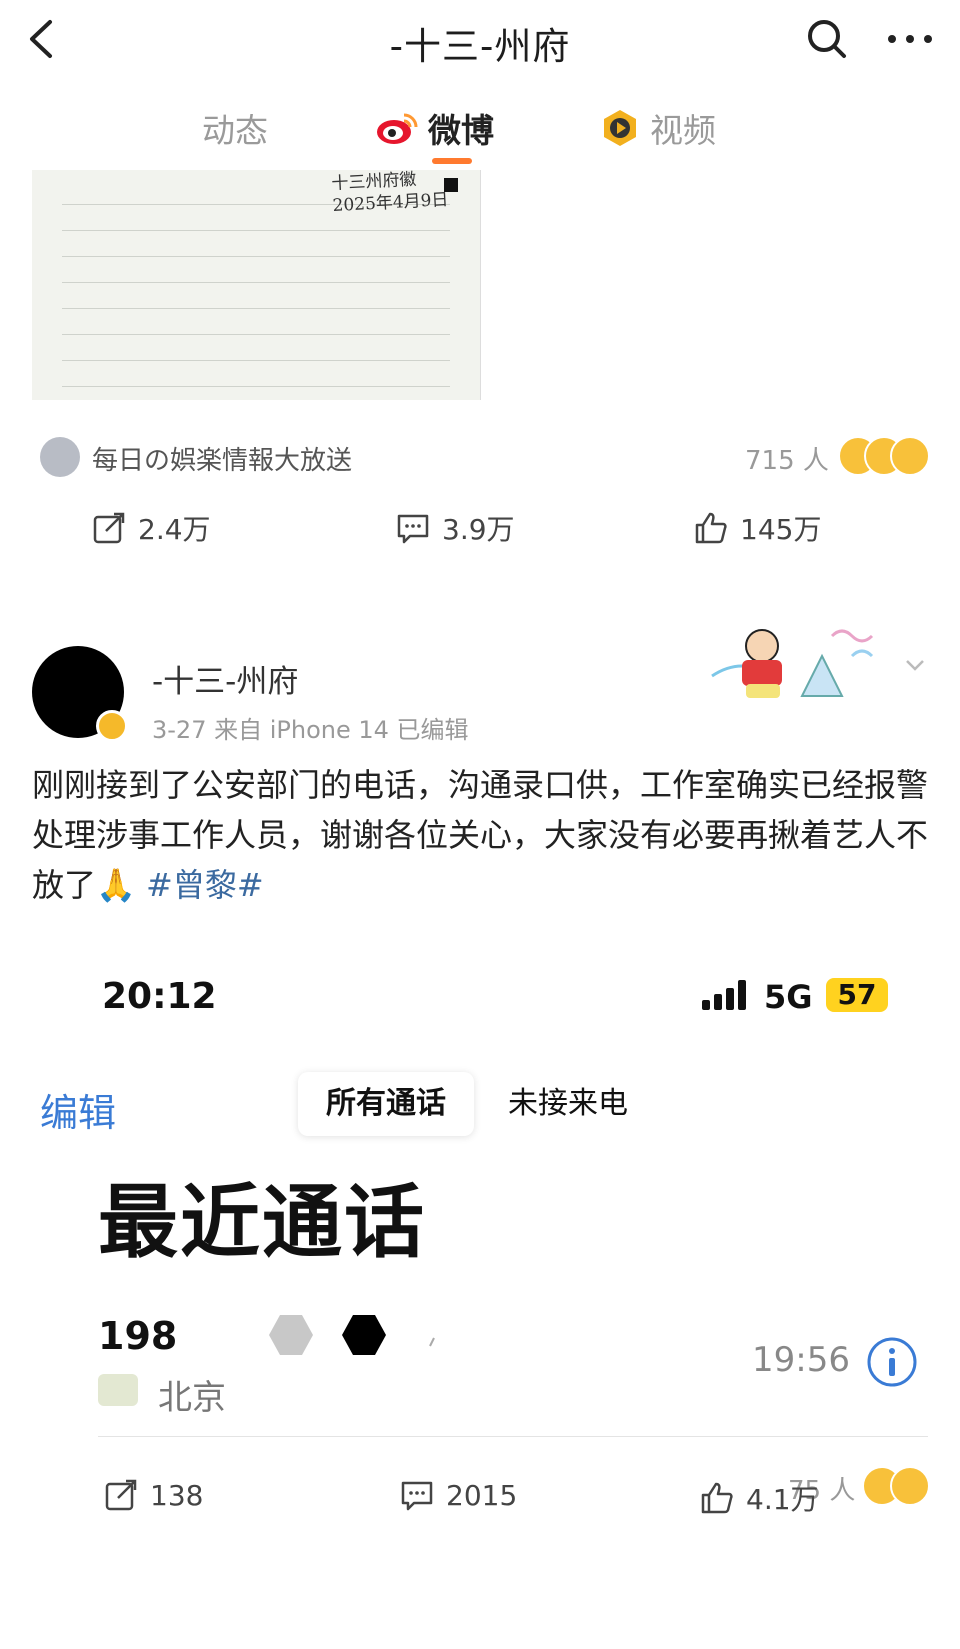 The height and width of the screenshot is (1649, 960). What do you see at coordinates (727, 995) in the screenshot?
I see `signal-icon` at bounding box center [727, 995].